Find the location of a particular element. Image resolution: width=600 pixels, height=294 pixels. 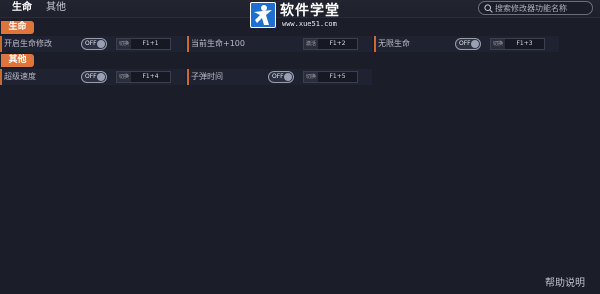

hotkey-keys: F1+3 is located at coordinates (524, 43).